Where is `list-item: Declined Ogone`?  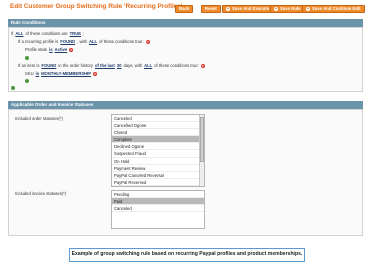 list-item: Declined Ogone is located at coordinates (156, 147).